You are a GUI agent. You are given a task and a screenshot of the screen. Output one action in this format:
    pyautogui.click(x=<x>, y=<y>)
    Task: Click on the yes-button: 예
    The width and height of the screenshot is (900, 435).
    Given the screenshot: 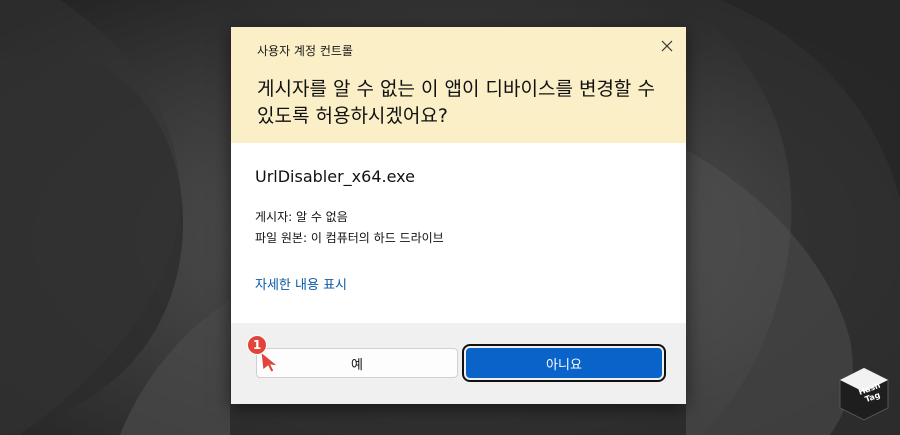 What is the action you would take?
    pyautogui.click(x=357, y=363)
    